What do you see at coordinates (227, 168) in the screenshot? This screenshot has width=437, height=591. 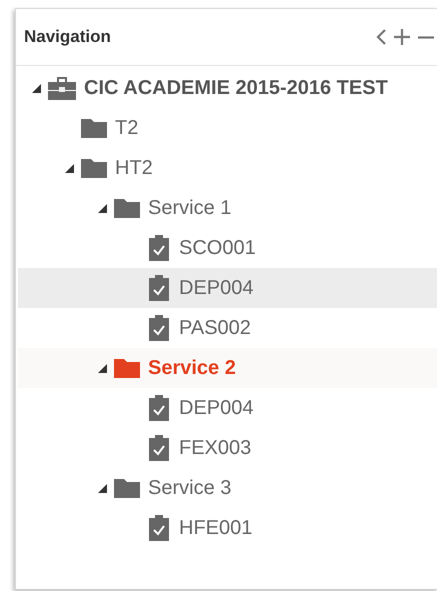 I see `tree-item: HT2` at bounding box center [227, 168].